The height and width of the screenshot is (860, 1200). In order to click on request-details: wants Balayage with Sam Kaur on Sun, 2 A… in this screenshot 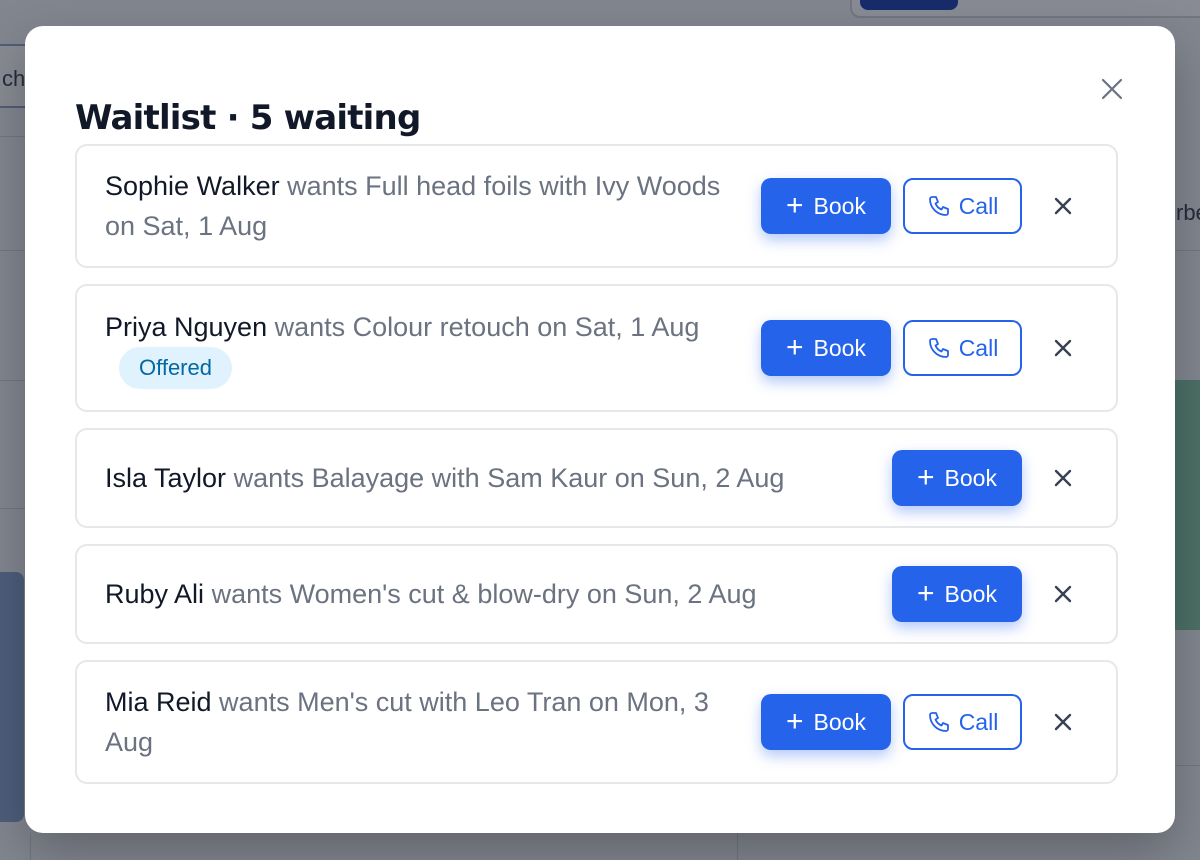, I will do `click(505, 478)`.